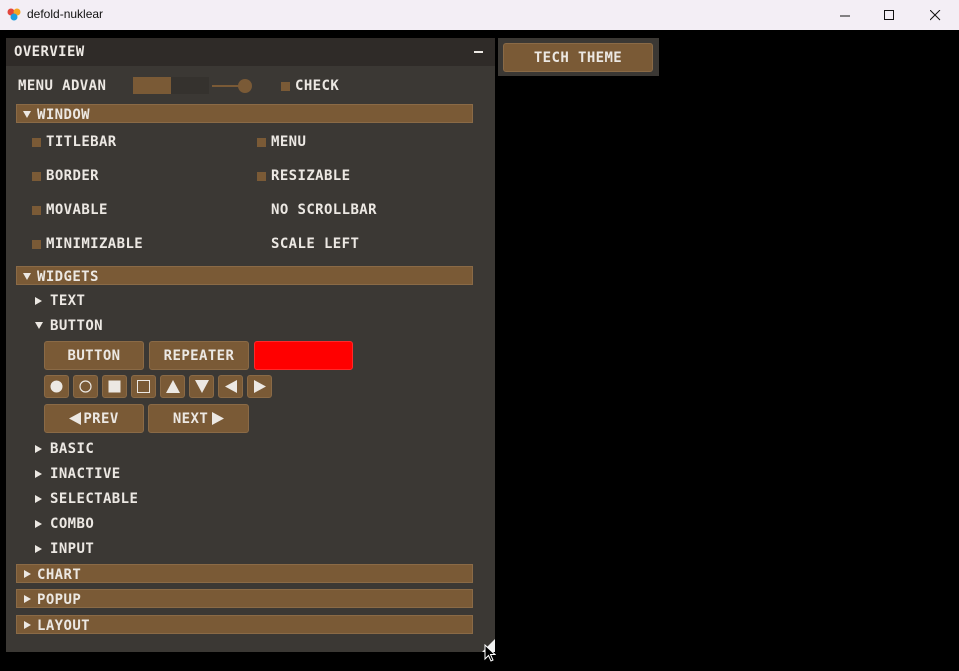 The width and height of the screenshot is (959, 671). I want to click on next-button: Next, so click(198, 418).